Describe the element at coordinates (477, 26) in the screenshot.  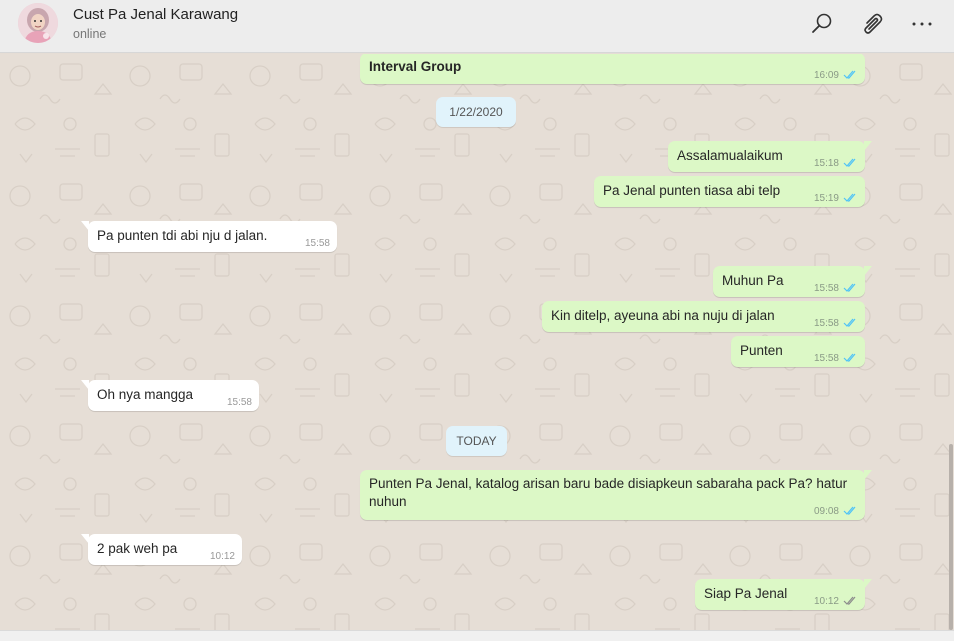
I see `chat-header: Cust Pa Jenal Karawang online` at that location.